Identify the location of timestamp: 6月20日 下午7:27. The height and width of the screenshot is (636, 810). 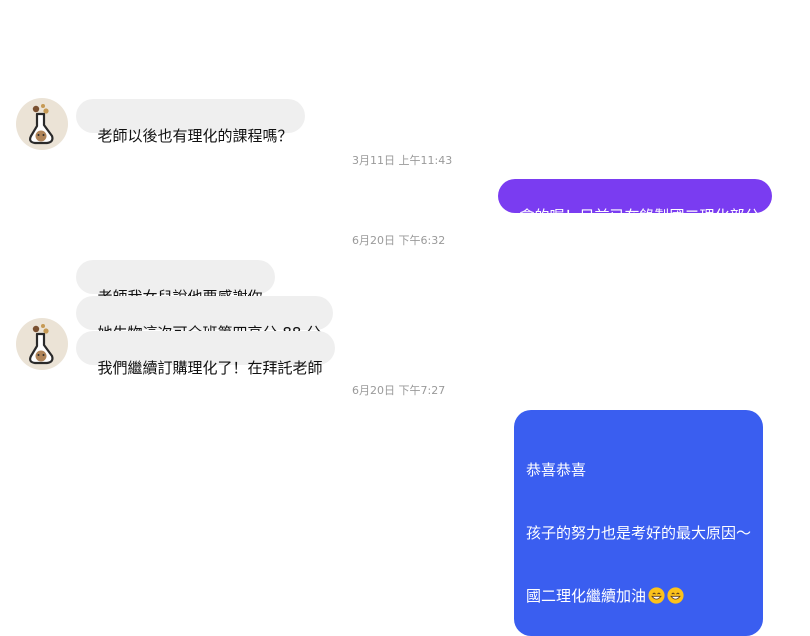
(399, 390).